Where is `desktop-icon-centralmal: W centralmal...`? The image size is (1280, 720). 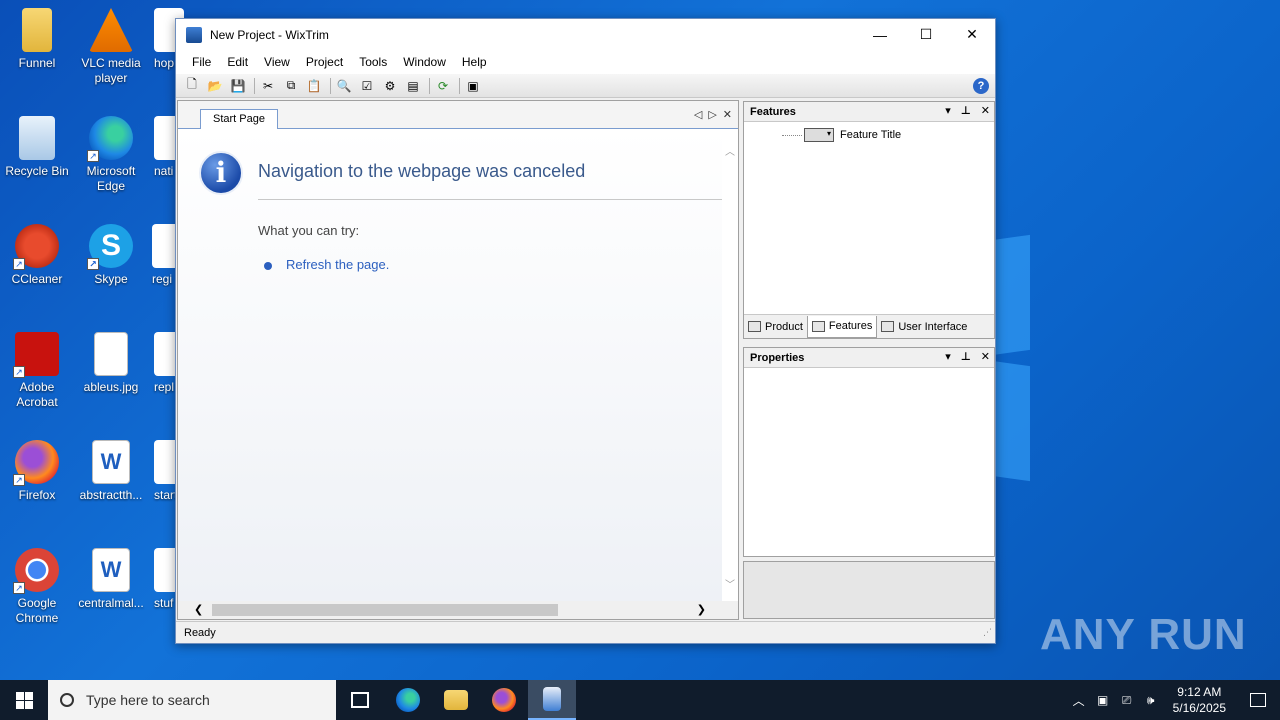
desktop-icon-centralmal: W centralmal... is located at coordinates (111, 579).